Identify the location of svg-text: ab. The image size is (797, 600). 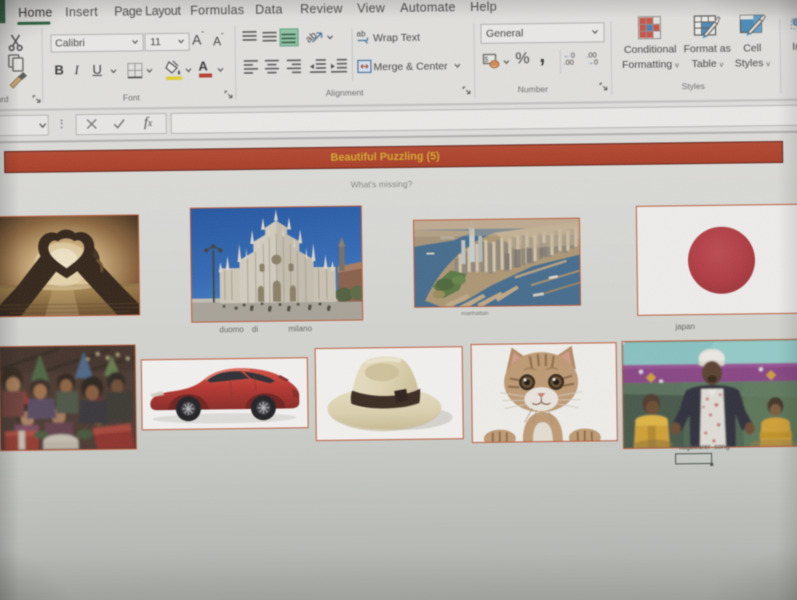
(361, 33).